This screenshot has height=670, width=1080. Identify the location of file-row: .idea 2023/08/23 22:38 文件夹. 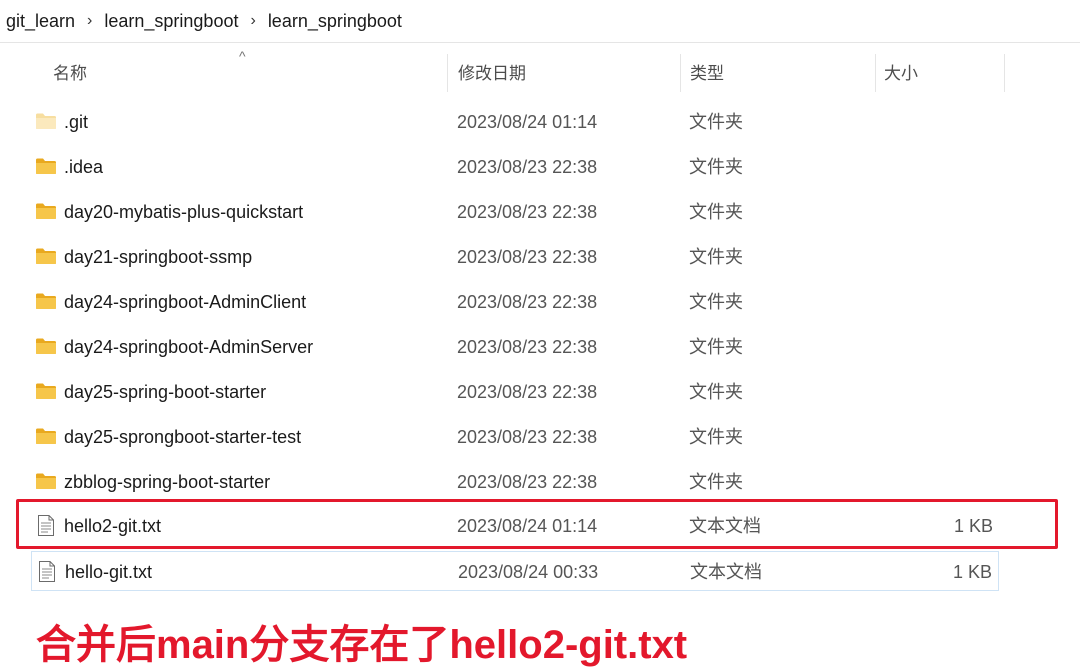
(515, 167).